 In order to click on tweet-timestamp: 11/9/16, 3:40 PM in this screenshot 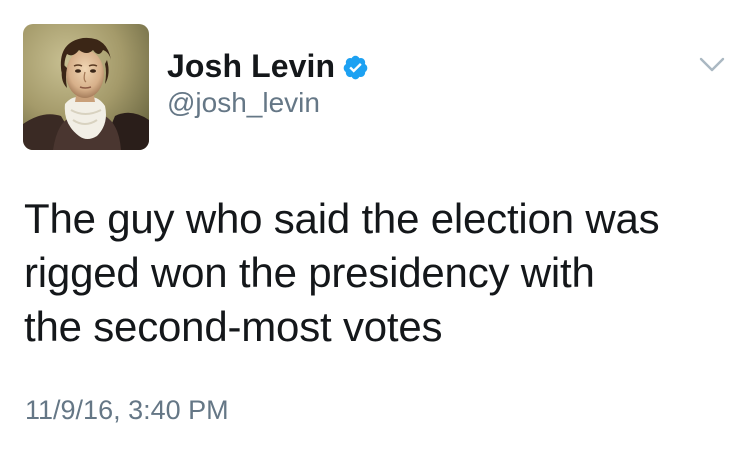, I will do `click(127, 410)`.